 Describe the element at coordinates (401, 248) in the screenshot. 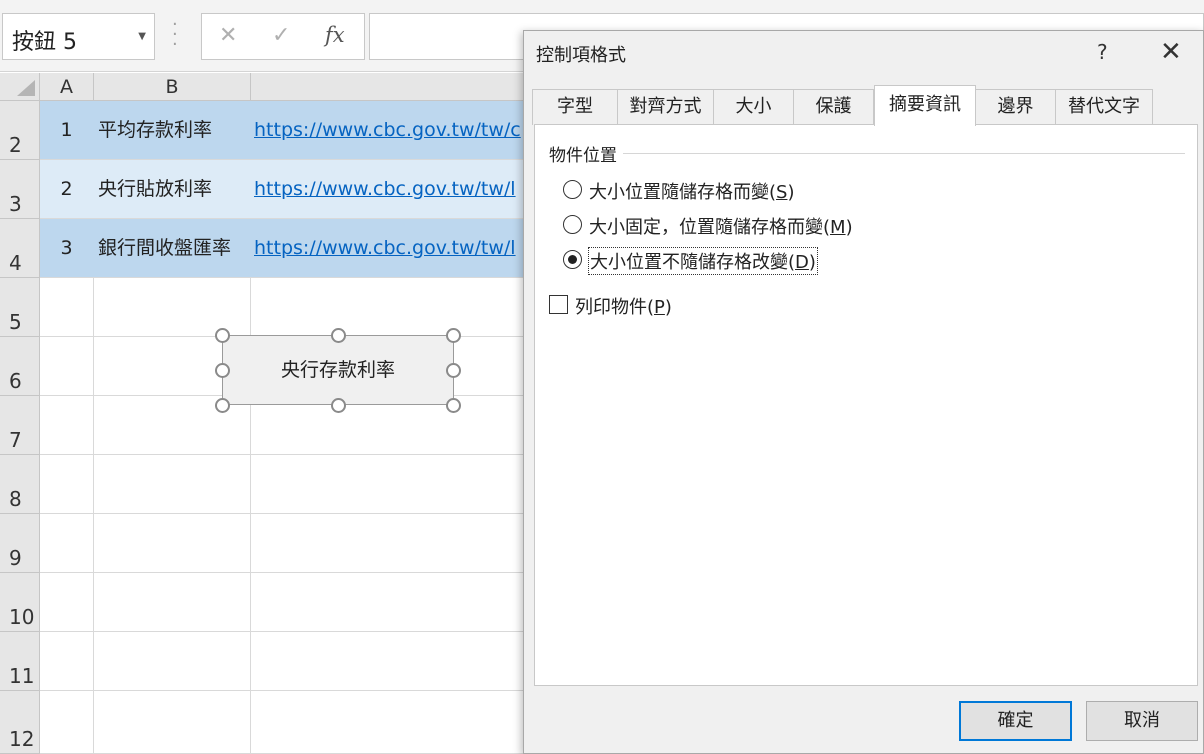

I see `cell-c4-link: https://www.cbc.gov.tw/tw/l` at that location.